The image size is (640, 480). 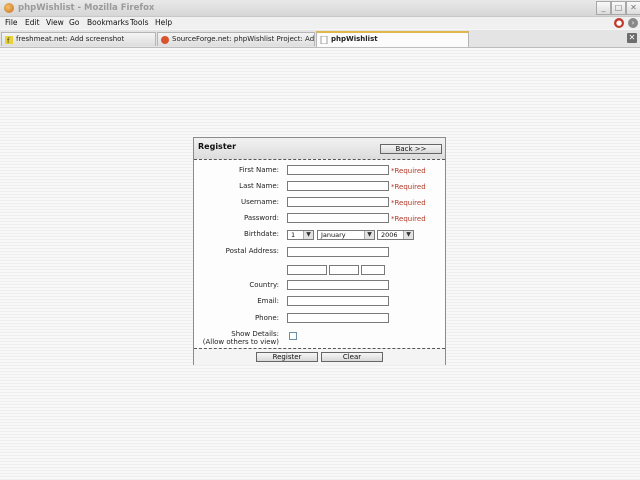 What do you see at coordinates (354, 39) in the screenshot?
I see `tab-label: phpWishlist` at bounding box center [354, 39].